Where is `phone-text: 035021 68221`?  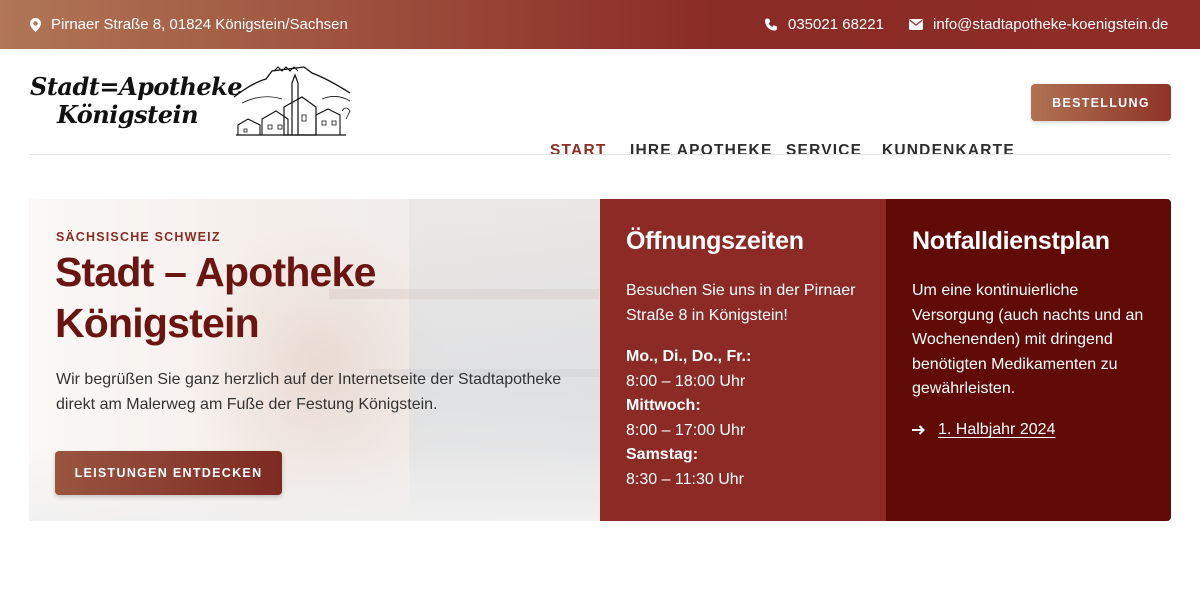 phone-text: 035021 68221 is located at coordinates (836, 24).